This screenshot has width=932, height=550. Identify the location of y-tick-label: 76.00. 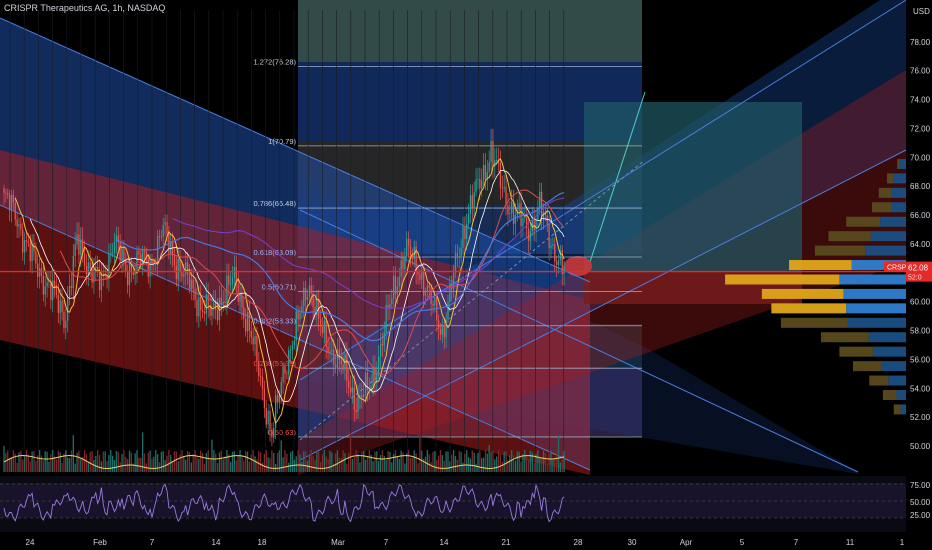
(920, 71).